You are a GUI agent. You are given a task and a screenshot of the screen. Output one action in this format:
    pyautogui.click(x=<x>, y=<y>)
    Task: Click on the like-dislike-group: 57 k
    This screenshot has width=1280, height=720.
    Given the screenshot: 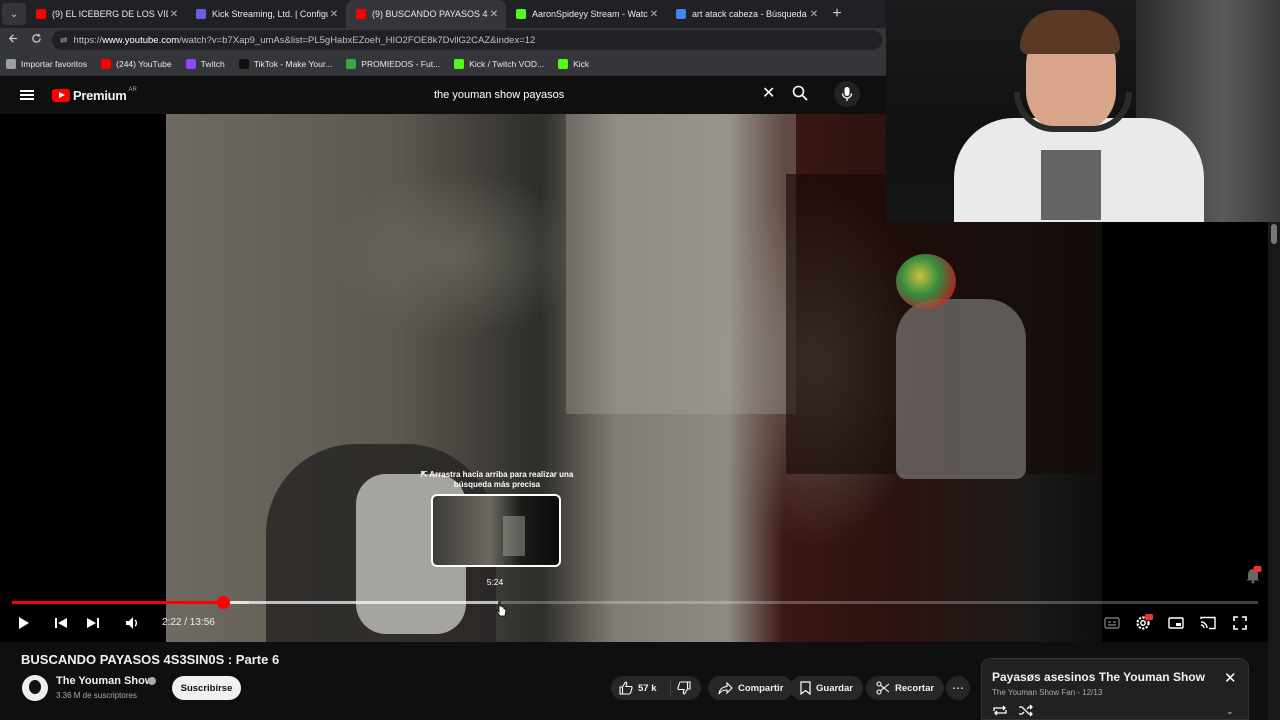 What is the action you would take?
    pyautogui.click(x=656, y=688)
    